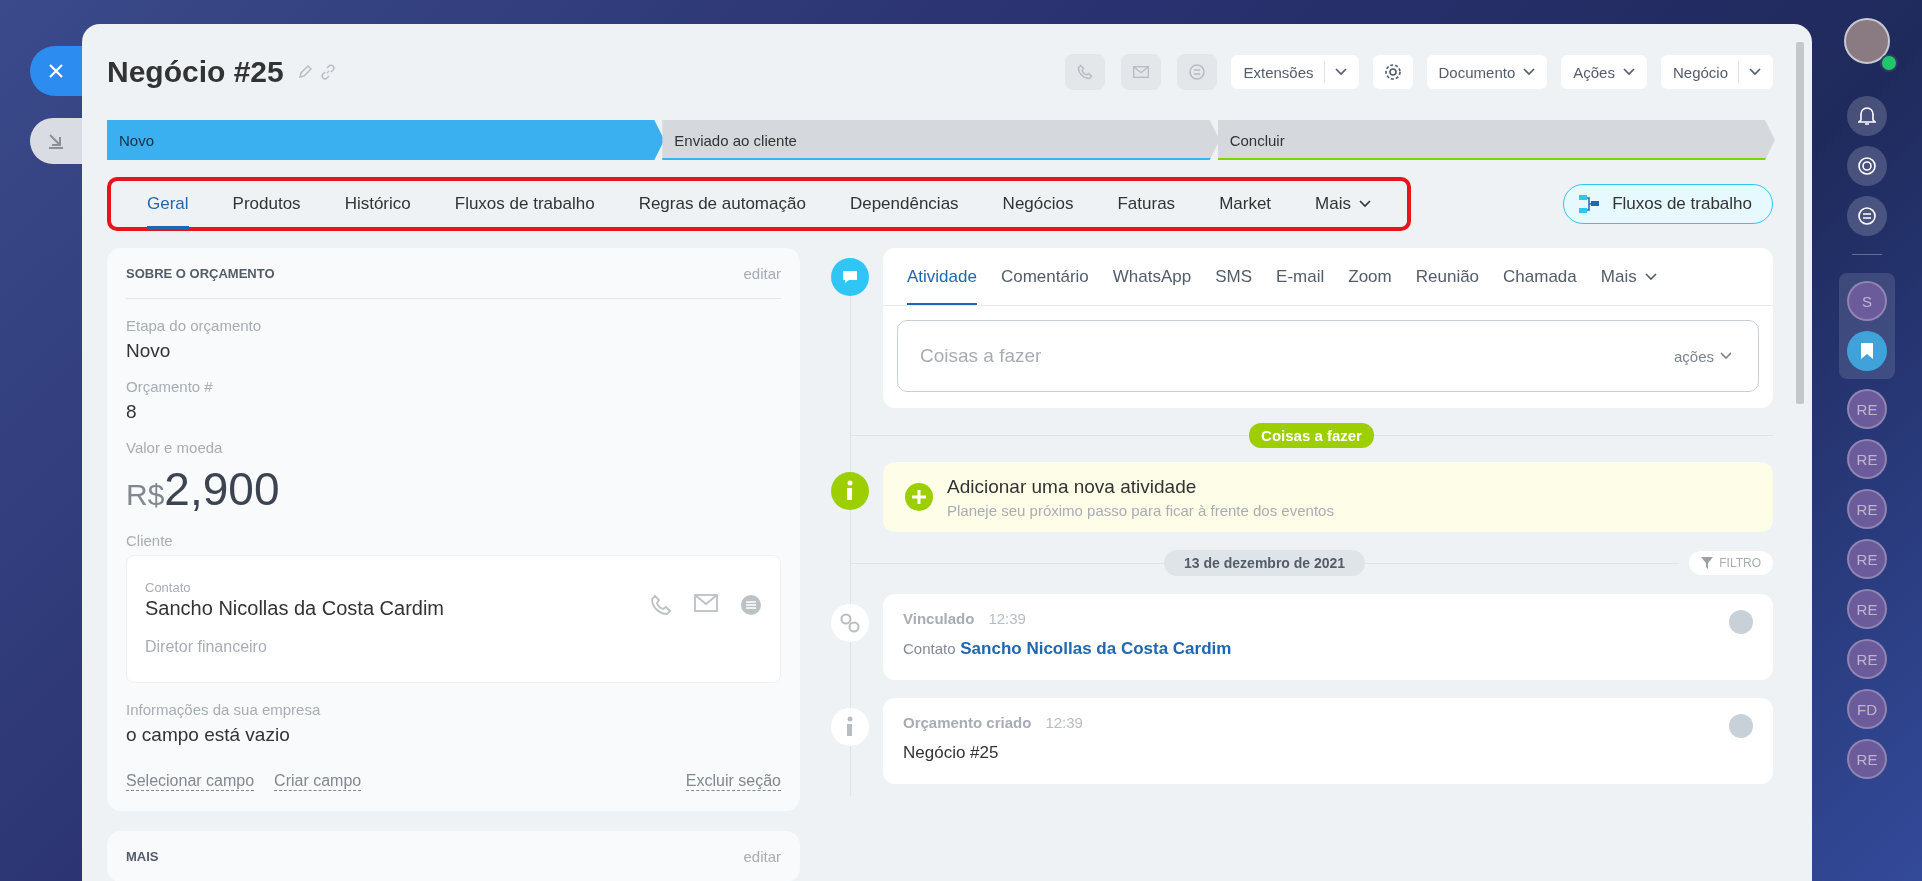  What do you see at coordinates (939, 618) in the screenshot?
I see `entry-title: Vinculado` at bounding box center [939, 618].